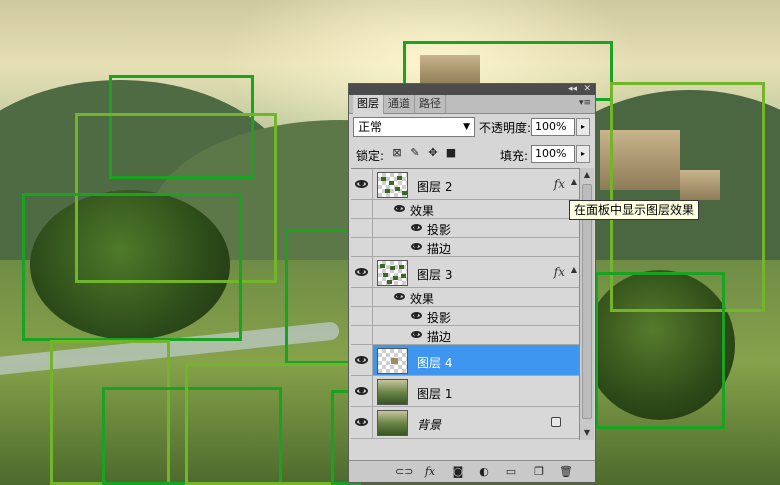 This screenshot has height=485, width=780. What do you see at coordinates (465, 391) in the screenshot?
I see `layer-row: 图层 1` at bounding box center [465, 391].